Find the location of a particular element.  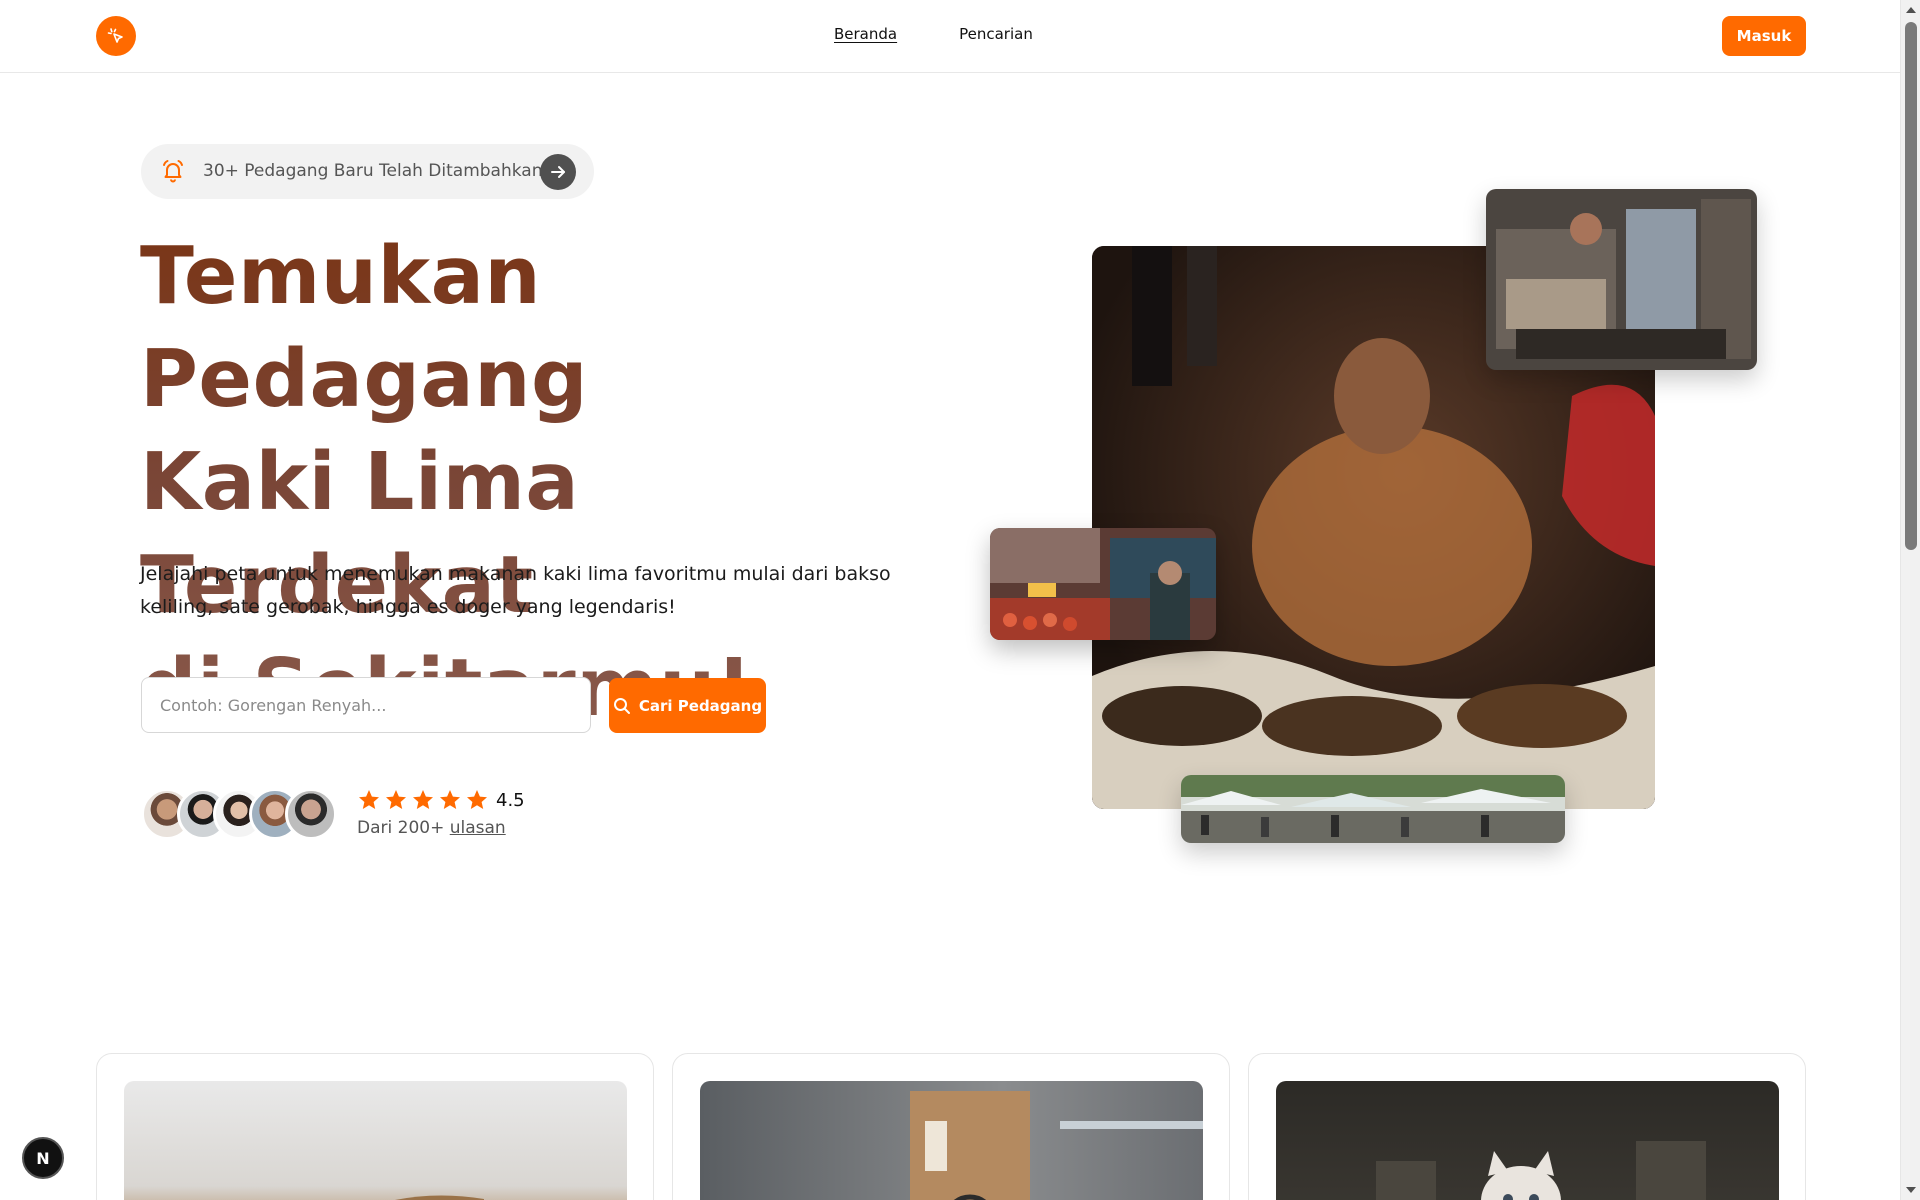

top-navbar: Beranda Pencarian Masuk is located at coordinates (950, 36).